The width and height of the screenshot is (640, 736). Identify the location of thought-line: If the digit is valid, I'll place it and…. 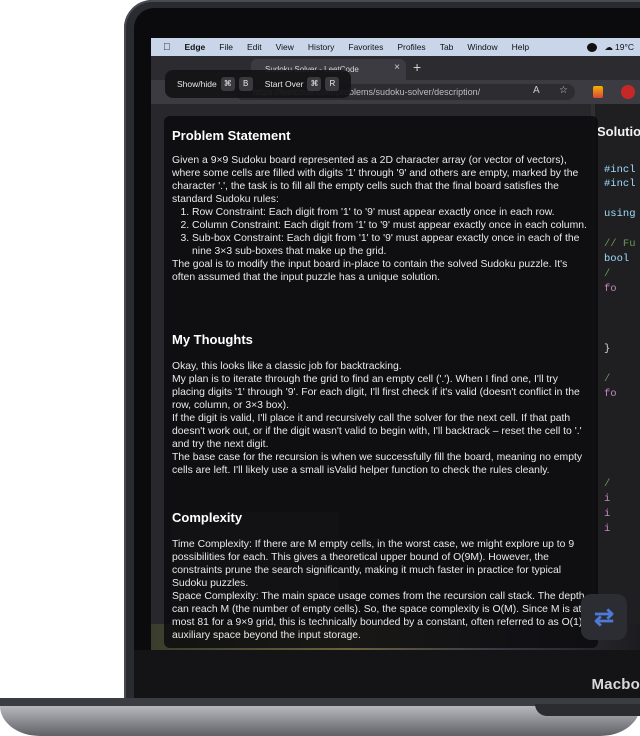
(377, 431).